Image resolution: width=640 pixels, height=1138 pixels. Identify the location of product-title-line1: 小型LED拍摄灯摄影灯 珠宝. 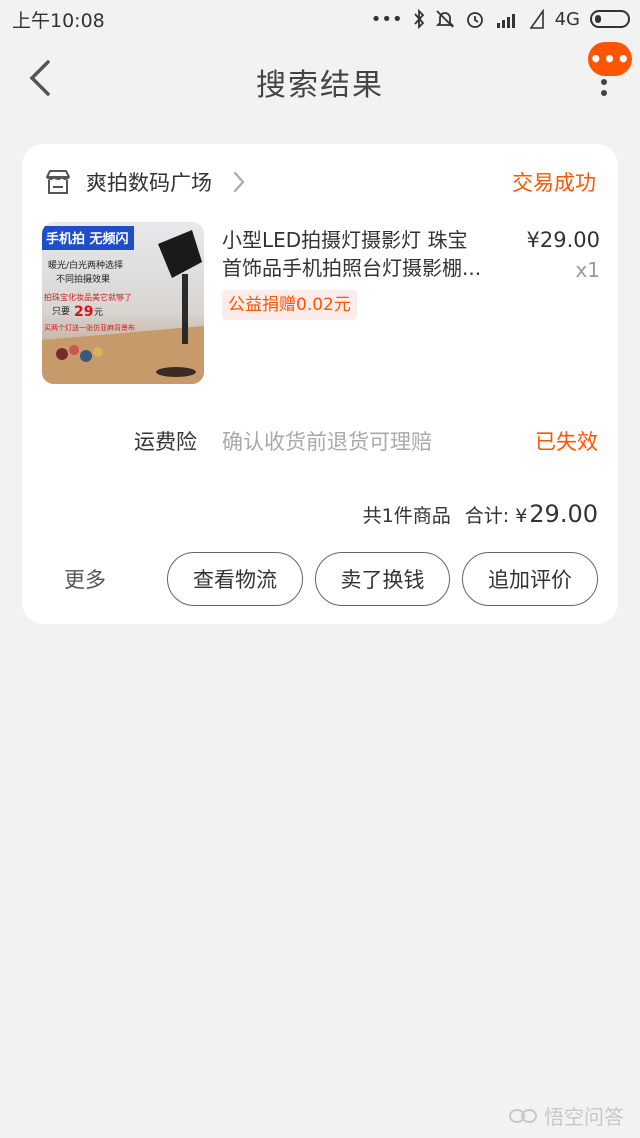
(345, 240).